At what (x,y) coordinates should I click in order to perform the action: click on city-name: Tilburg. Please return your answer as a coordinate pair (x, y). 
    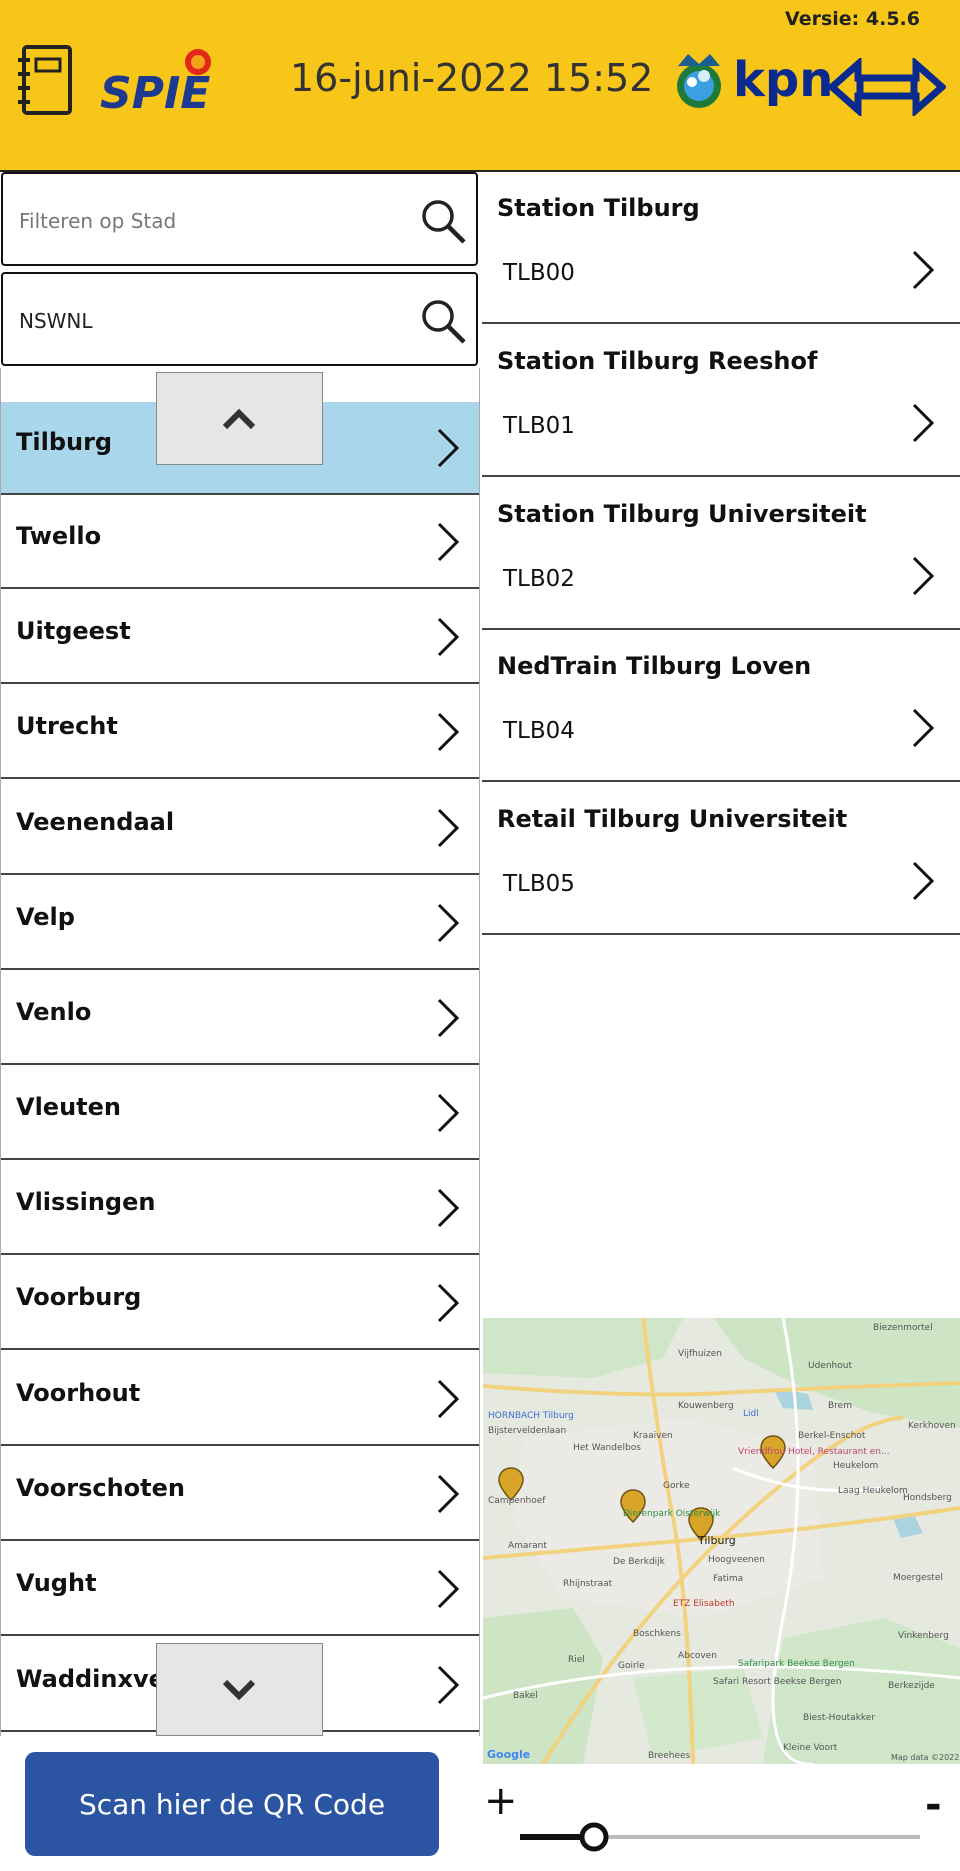
    Looking at the image, I should click on (64, 442).